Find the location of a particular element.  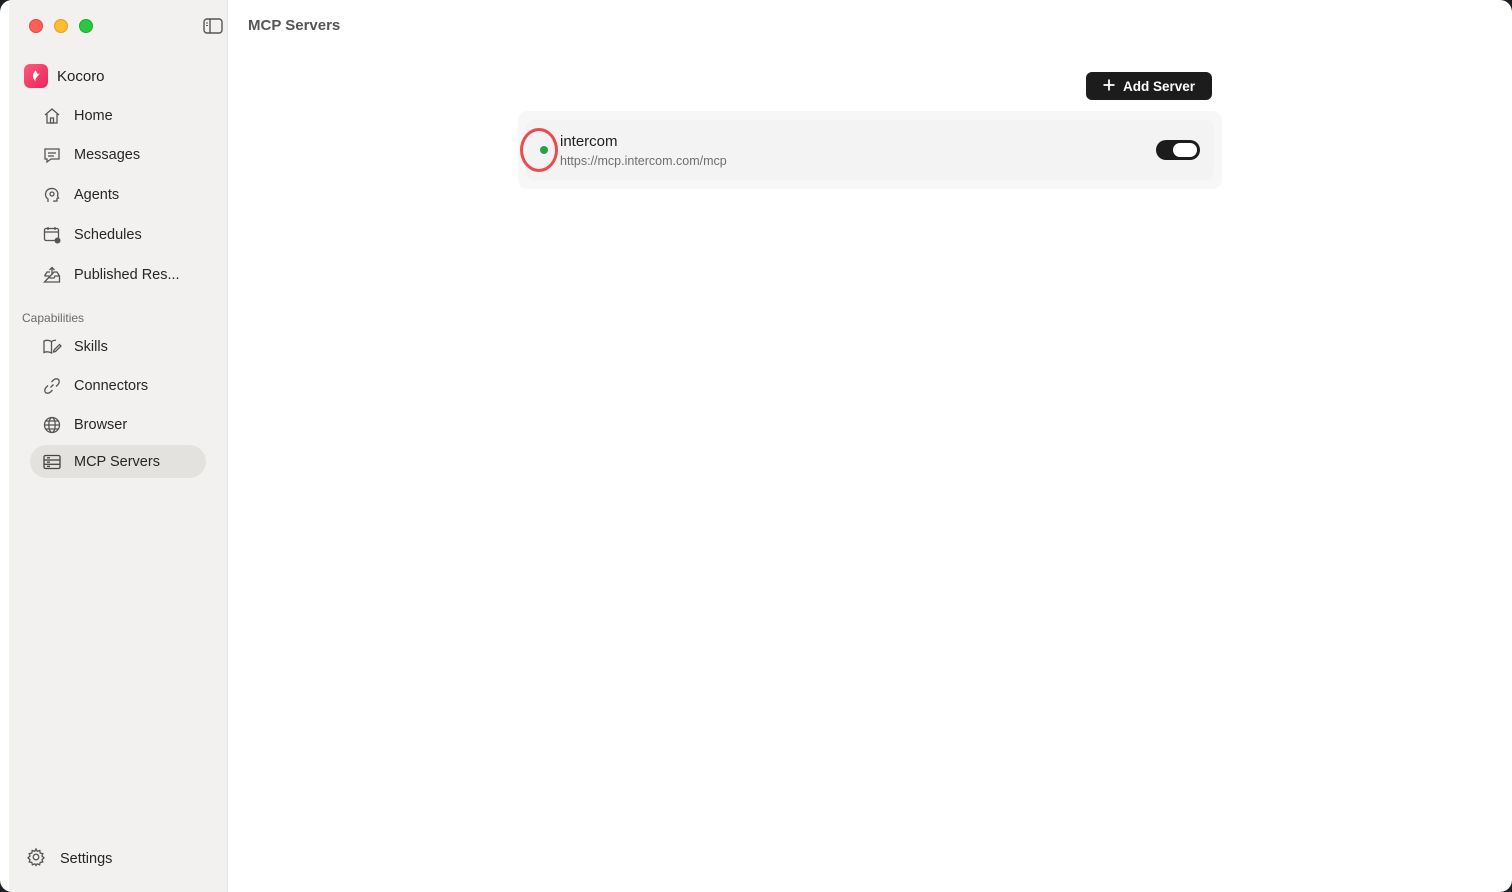

settings-button: Settings is located at coordinates (69, 859).